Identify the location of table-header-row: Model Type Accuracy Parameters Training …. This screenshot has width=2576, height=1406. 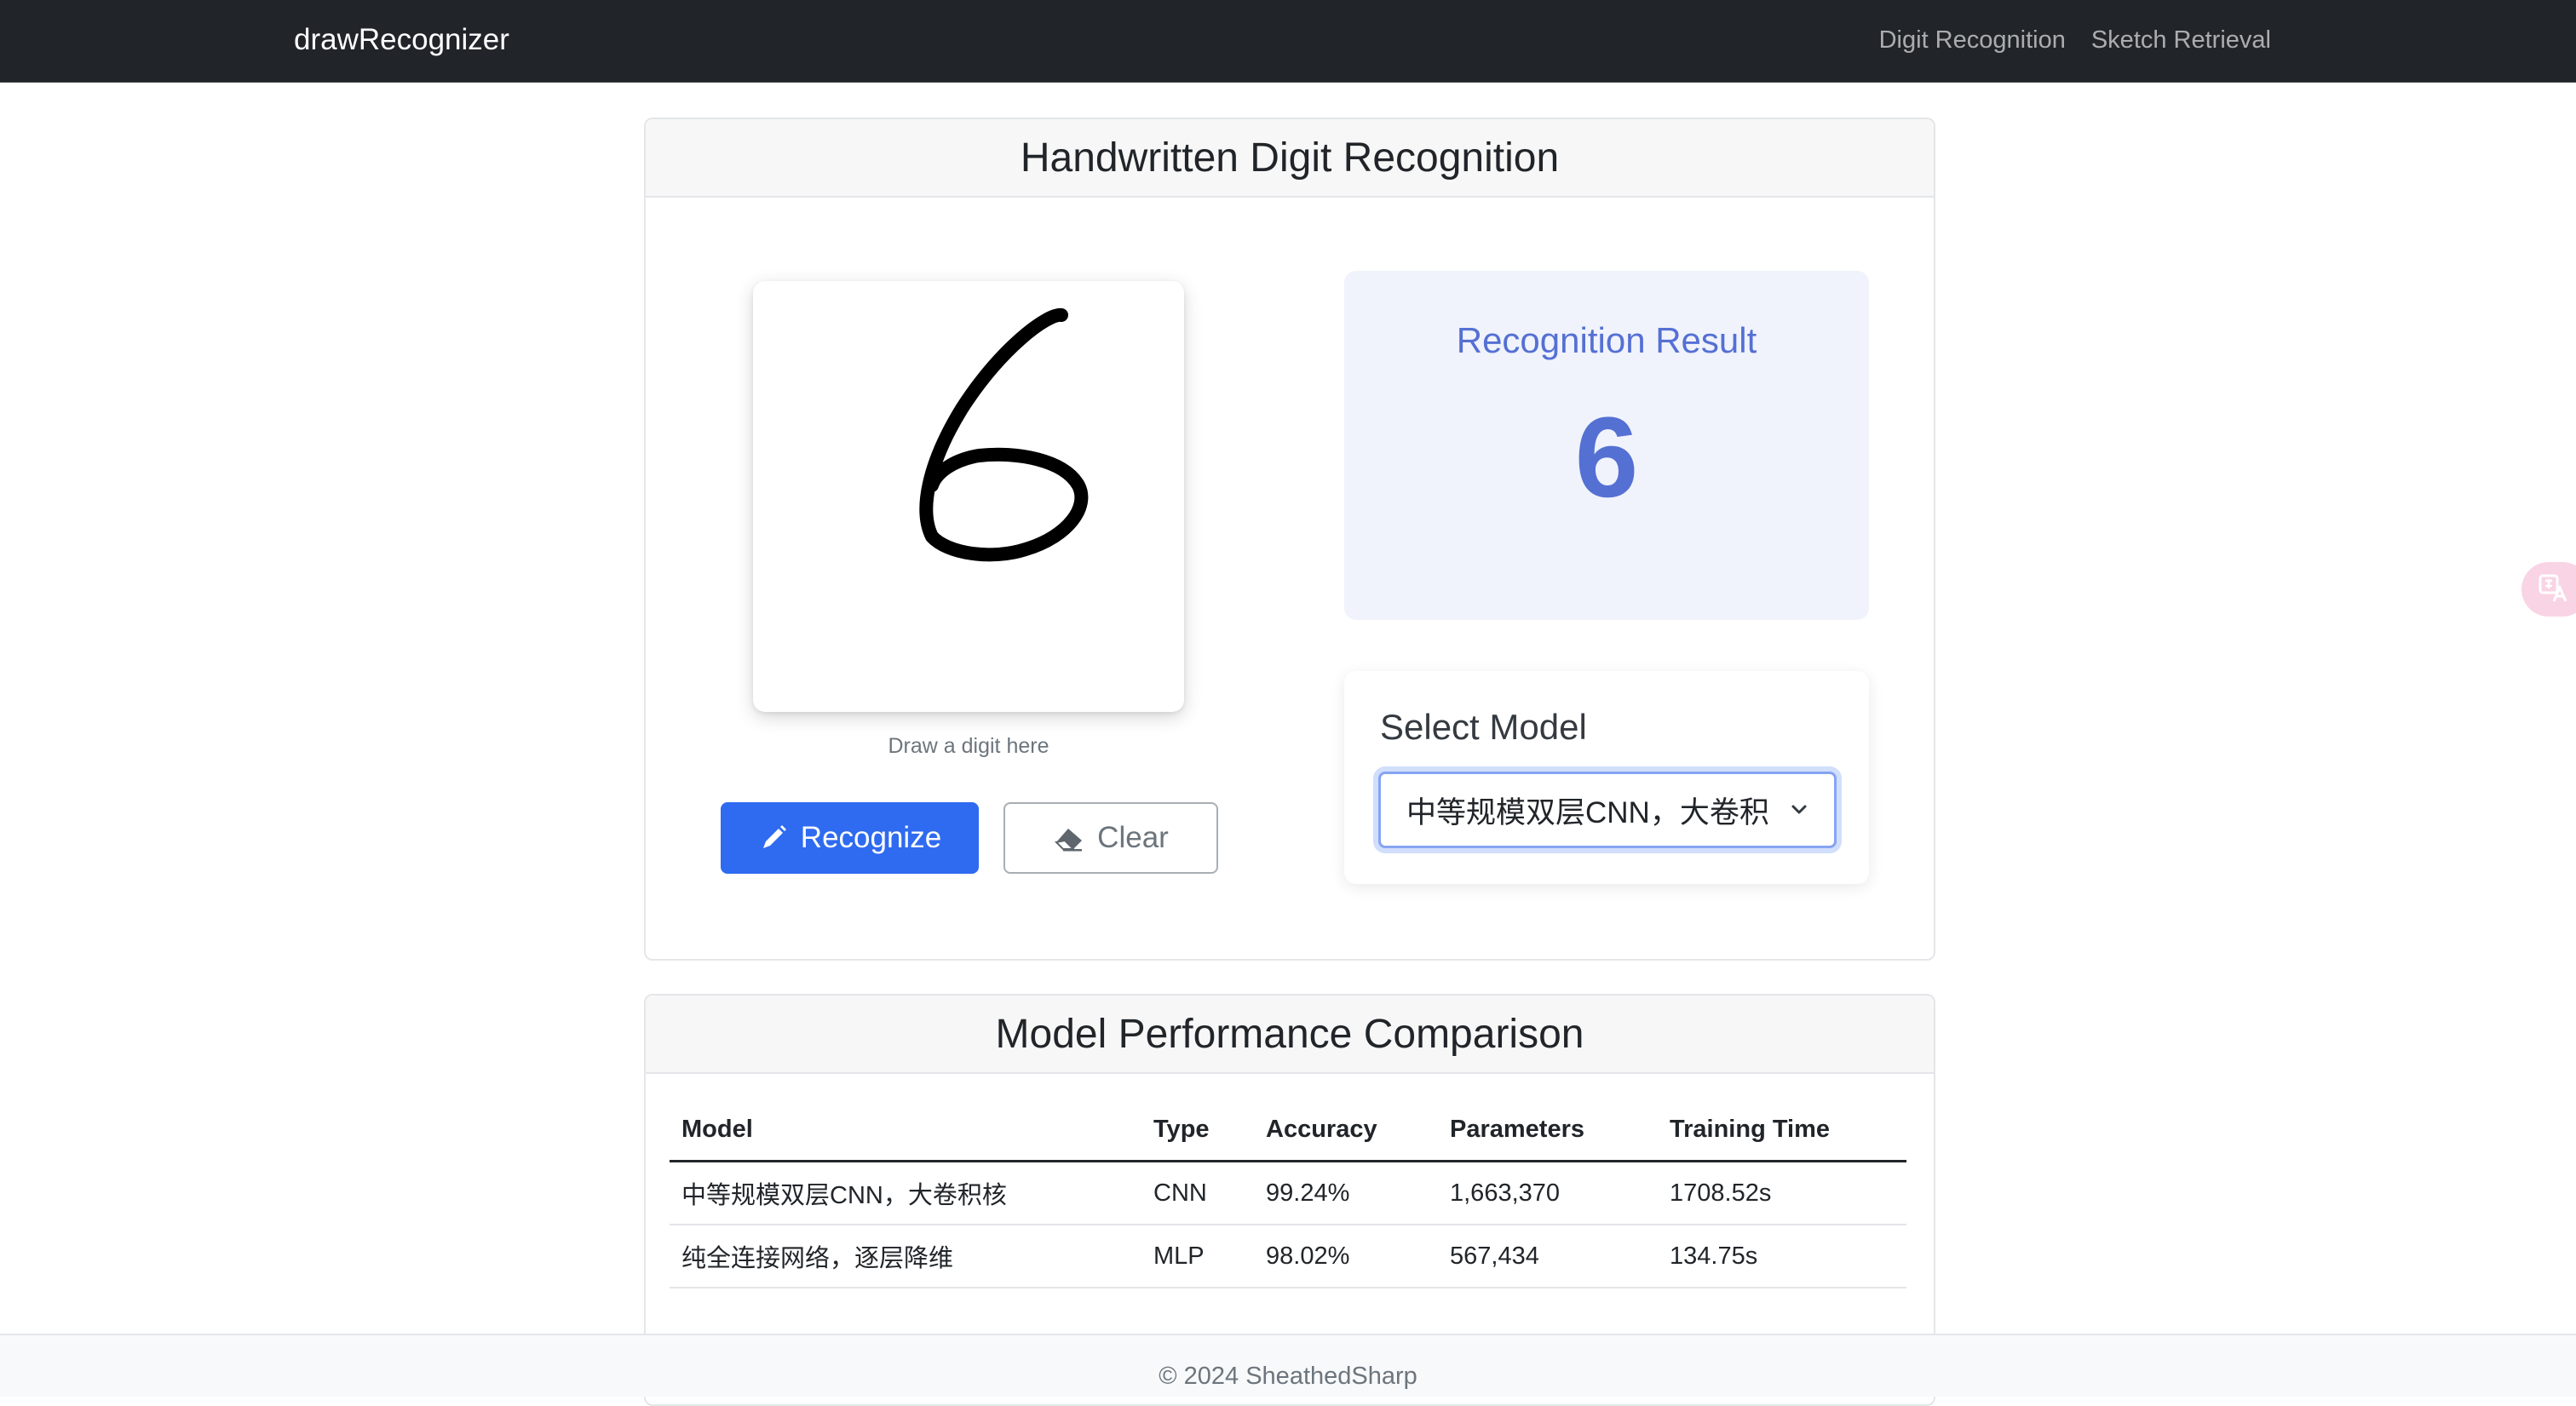
(1288, 1130).